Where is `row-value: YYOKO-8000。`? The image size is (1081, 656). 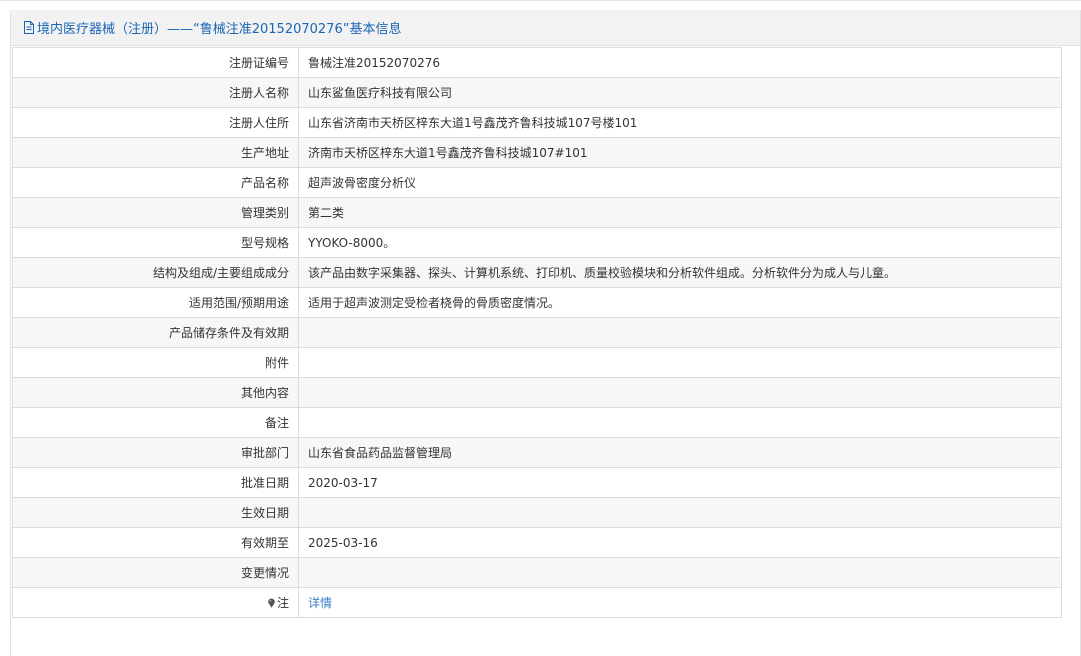 row-value: YYOKO-8000。 is located at coordinates (680, 242).